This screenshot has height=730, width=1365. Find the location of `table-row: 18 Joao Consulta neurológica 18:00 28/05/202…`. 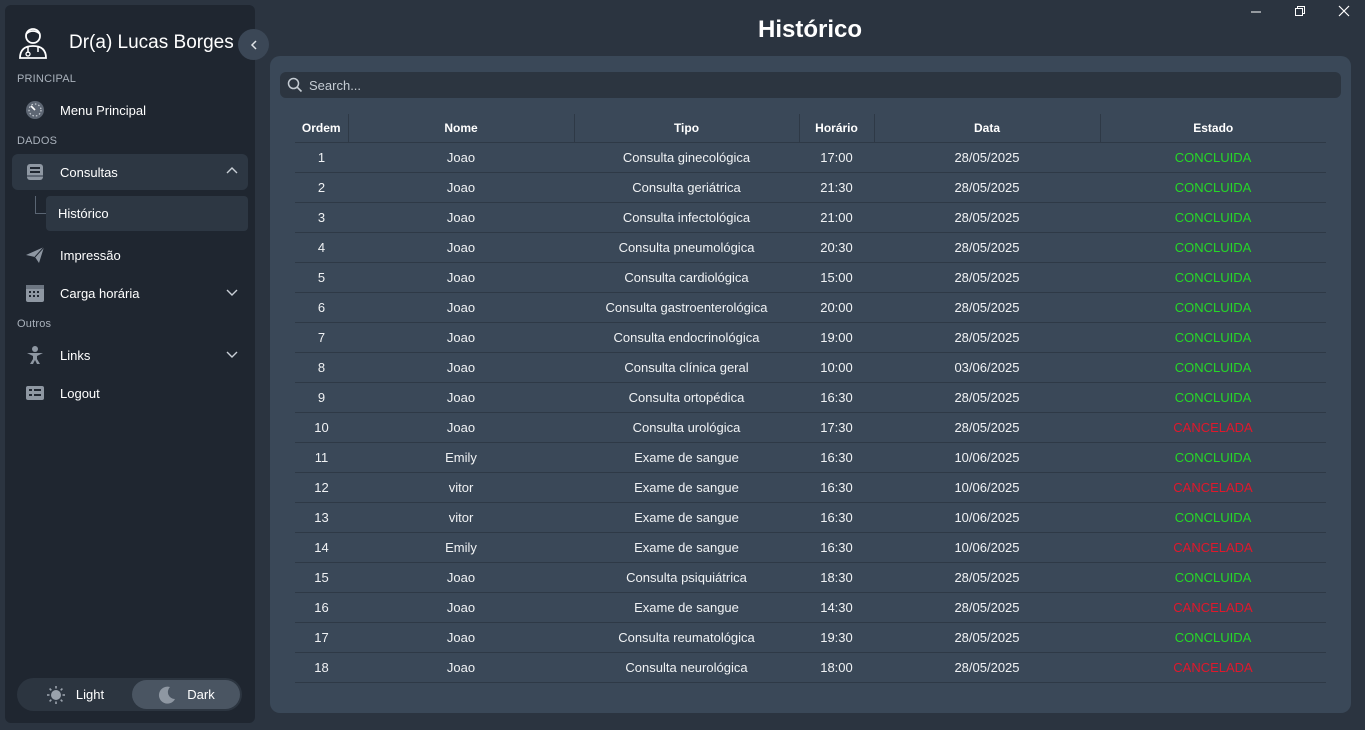

table-row: 18 Joao Consulta neurológica 18:00 28/05/202… is located at coordinates (810, 667).